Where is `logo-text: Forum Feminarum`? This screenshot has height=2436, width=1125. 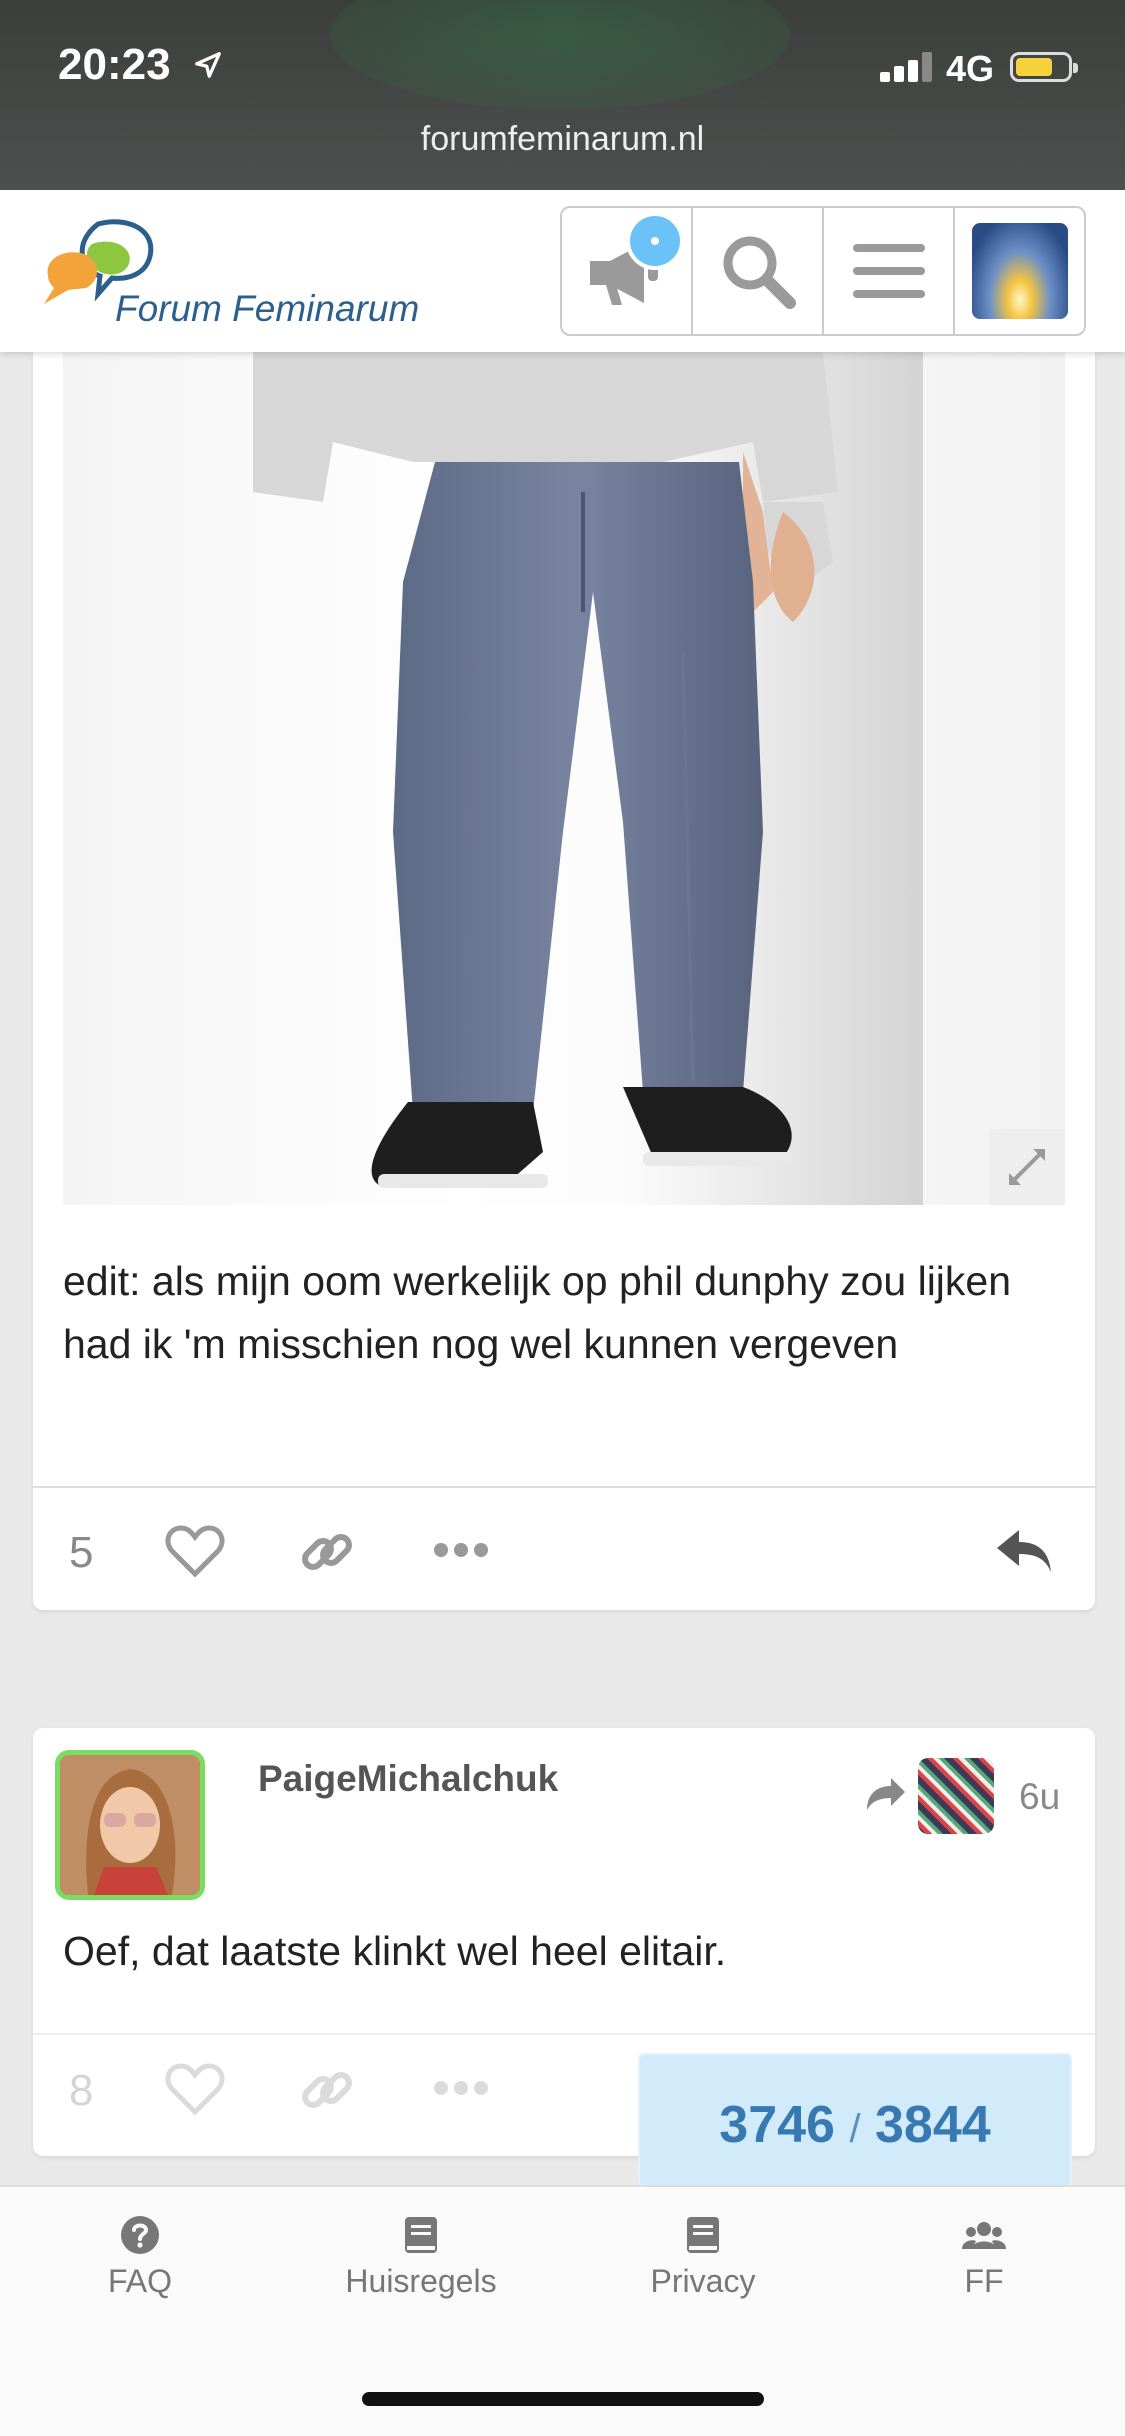 logo-text: Forum Feminarum is located at coordinates (267, 309).